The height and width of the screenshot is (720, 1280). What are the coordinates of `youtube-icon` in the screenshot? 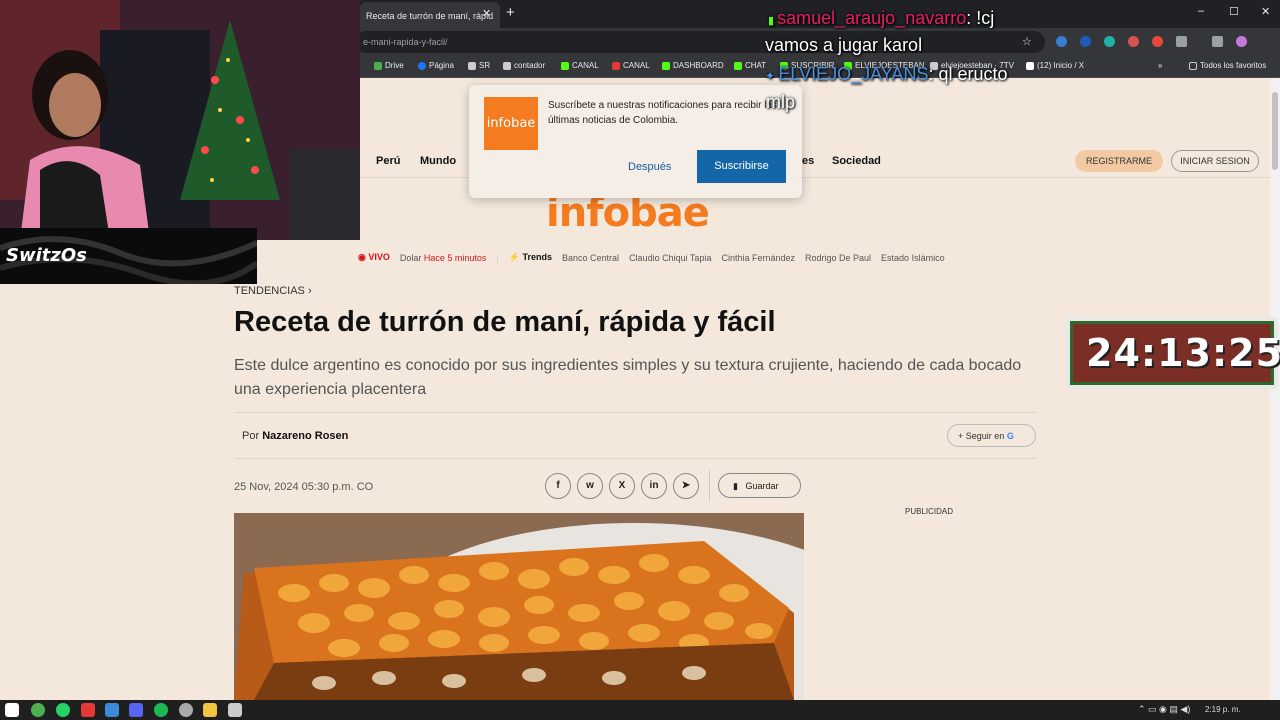 It's located at (616, 65).